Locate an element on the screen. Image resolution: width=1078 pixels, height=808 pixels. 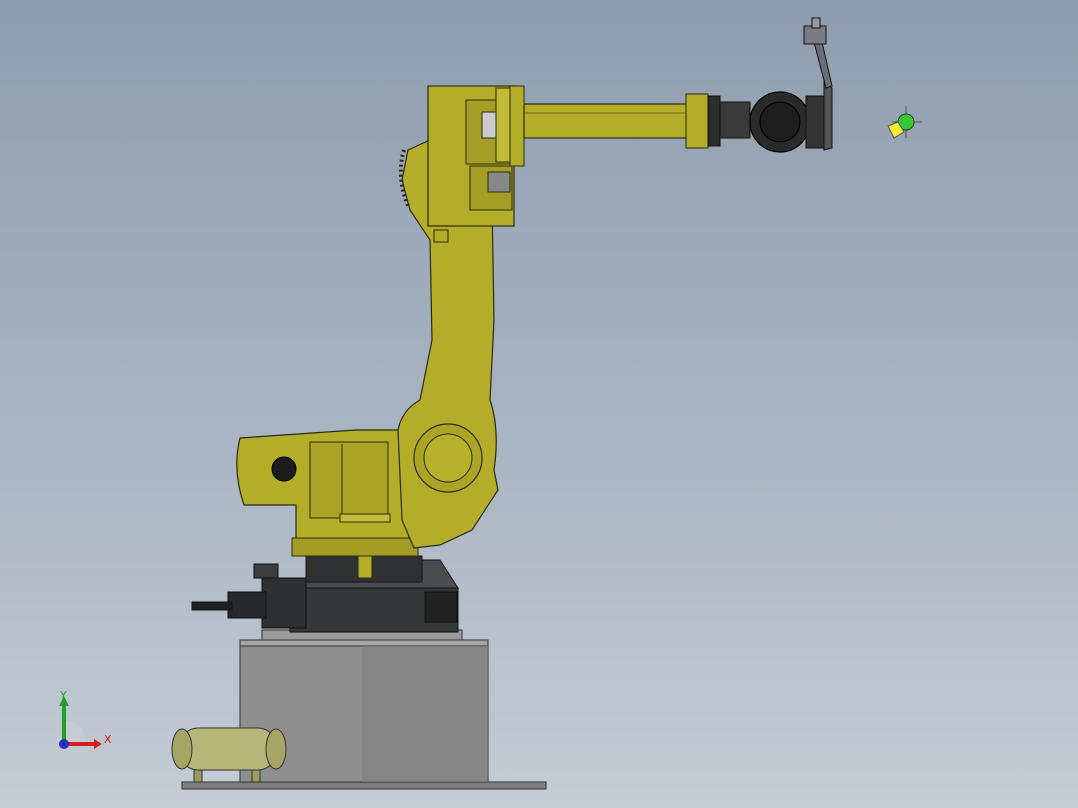
triad-x-label: X is located at coordinates (108, 739).